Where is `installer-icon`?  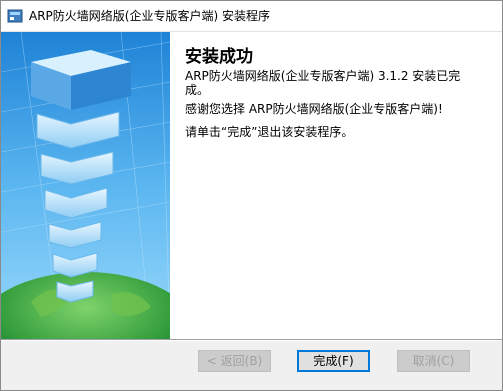 installer-icon is located at coordinates (15, 16).